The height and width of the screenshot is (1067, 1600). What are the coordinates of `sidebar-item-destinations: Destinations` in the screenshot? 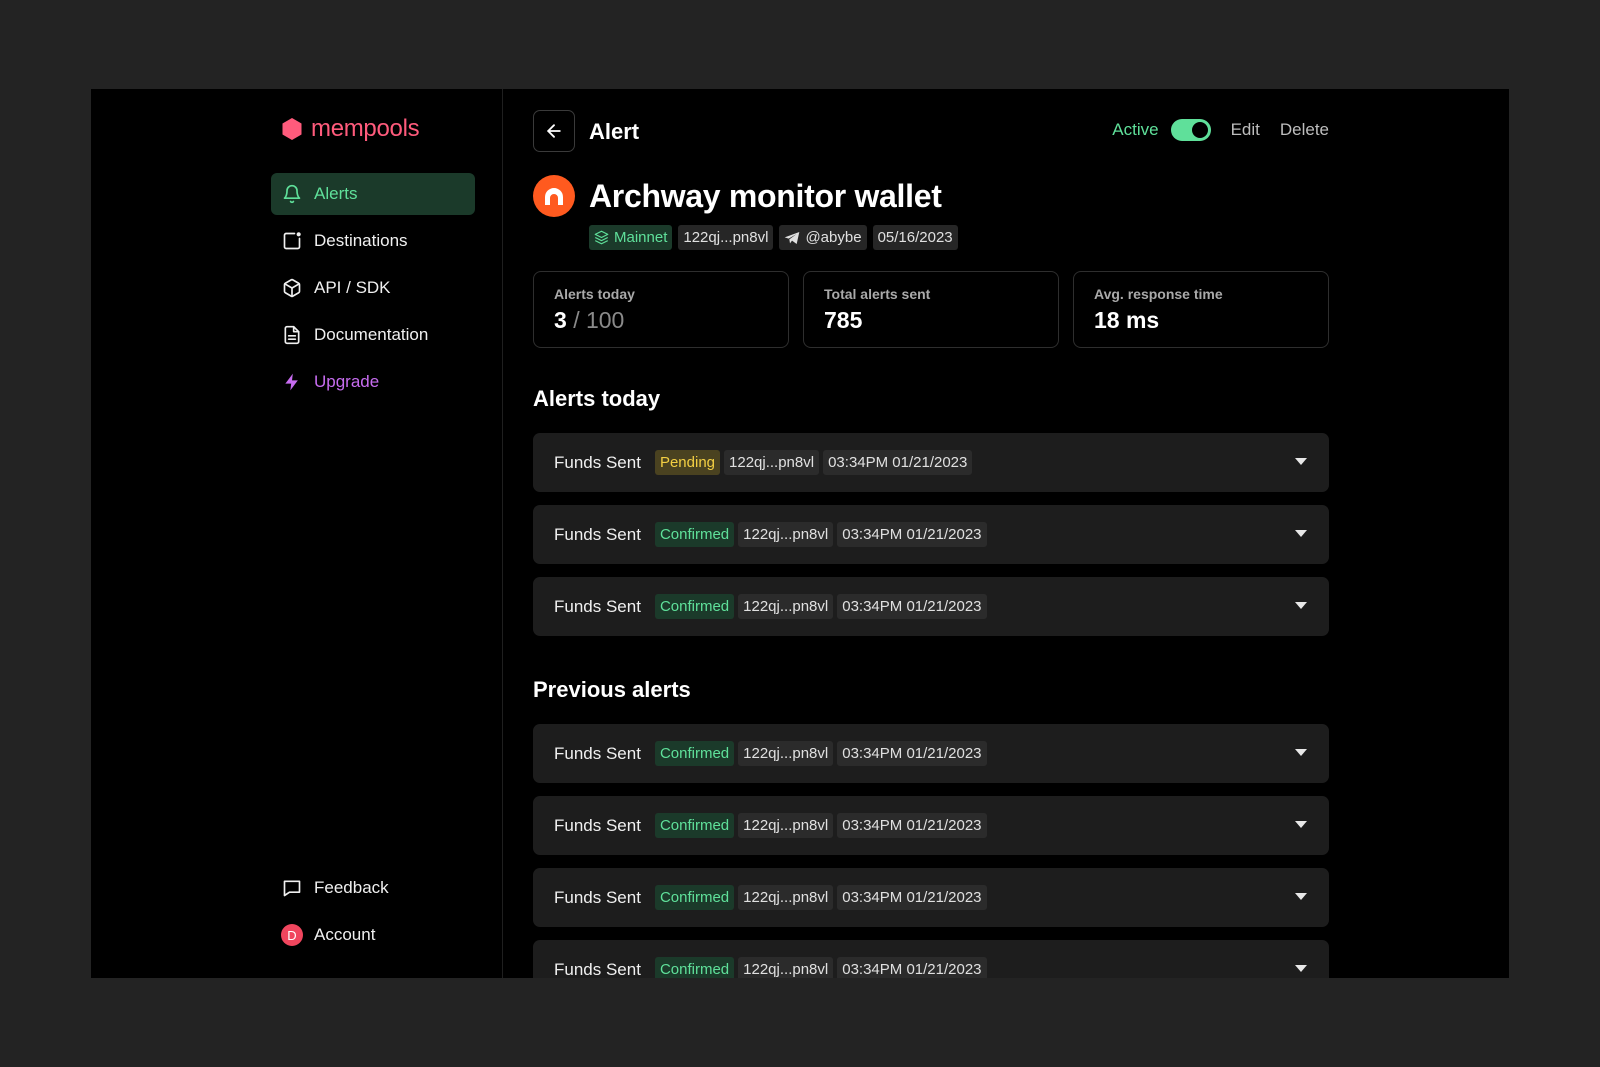 It's located at (373, 241).